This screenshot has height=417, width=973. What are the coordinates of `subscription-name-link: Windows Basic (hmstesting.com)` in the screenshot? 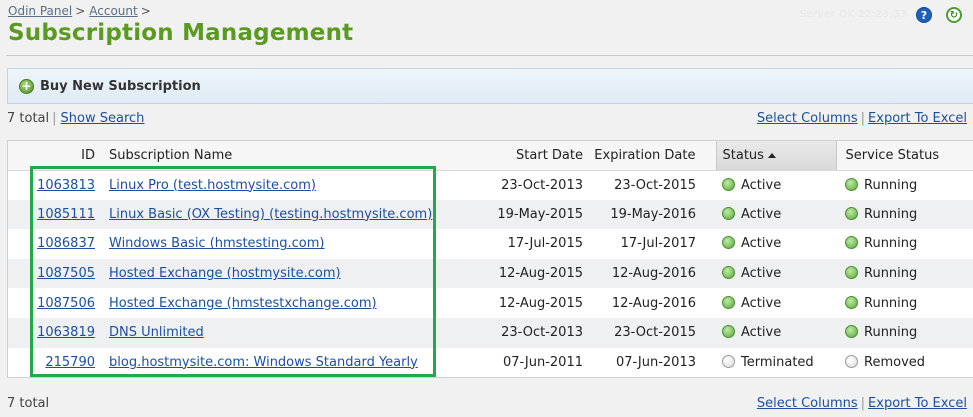 It's located at (217, 243).